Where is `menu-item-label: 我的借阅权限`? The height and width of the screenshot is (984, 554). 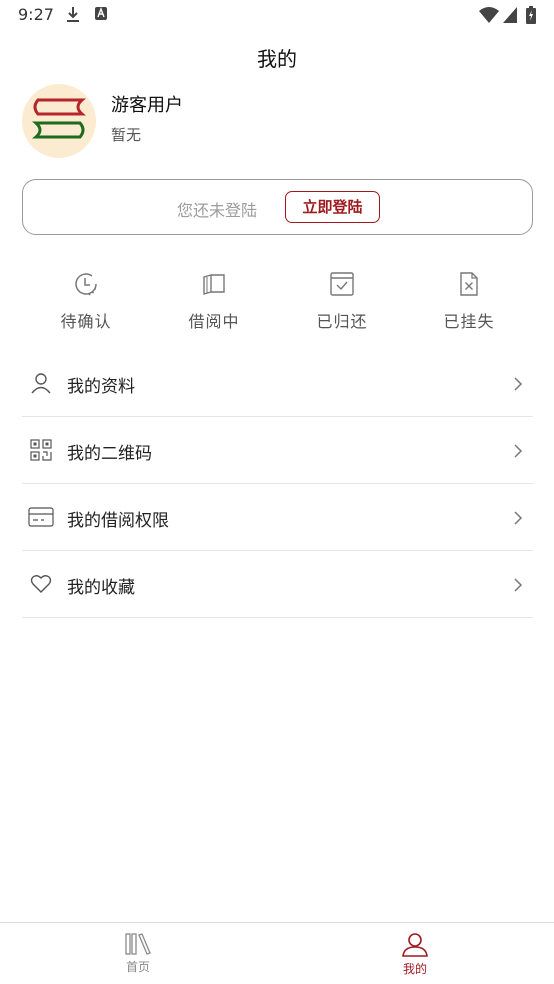
menu-item-label: 我的借阅权限 is located at coordinates (118, 521).